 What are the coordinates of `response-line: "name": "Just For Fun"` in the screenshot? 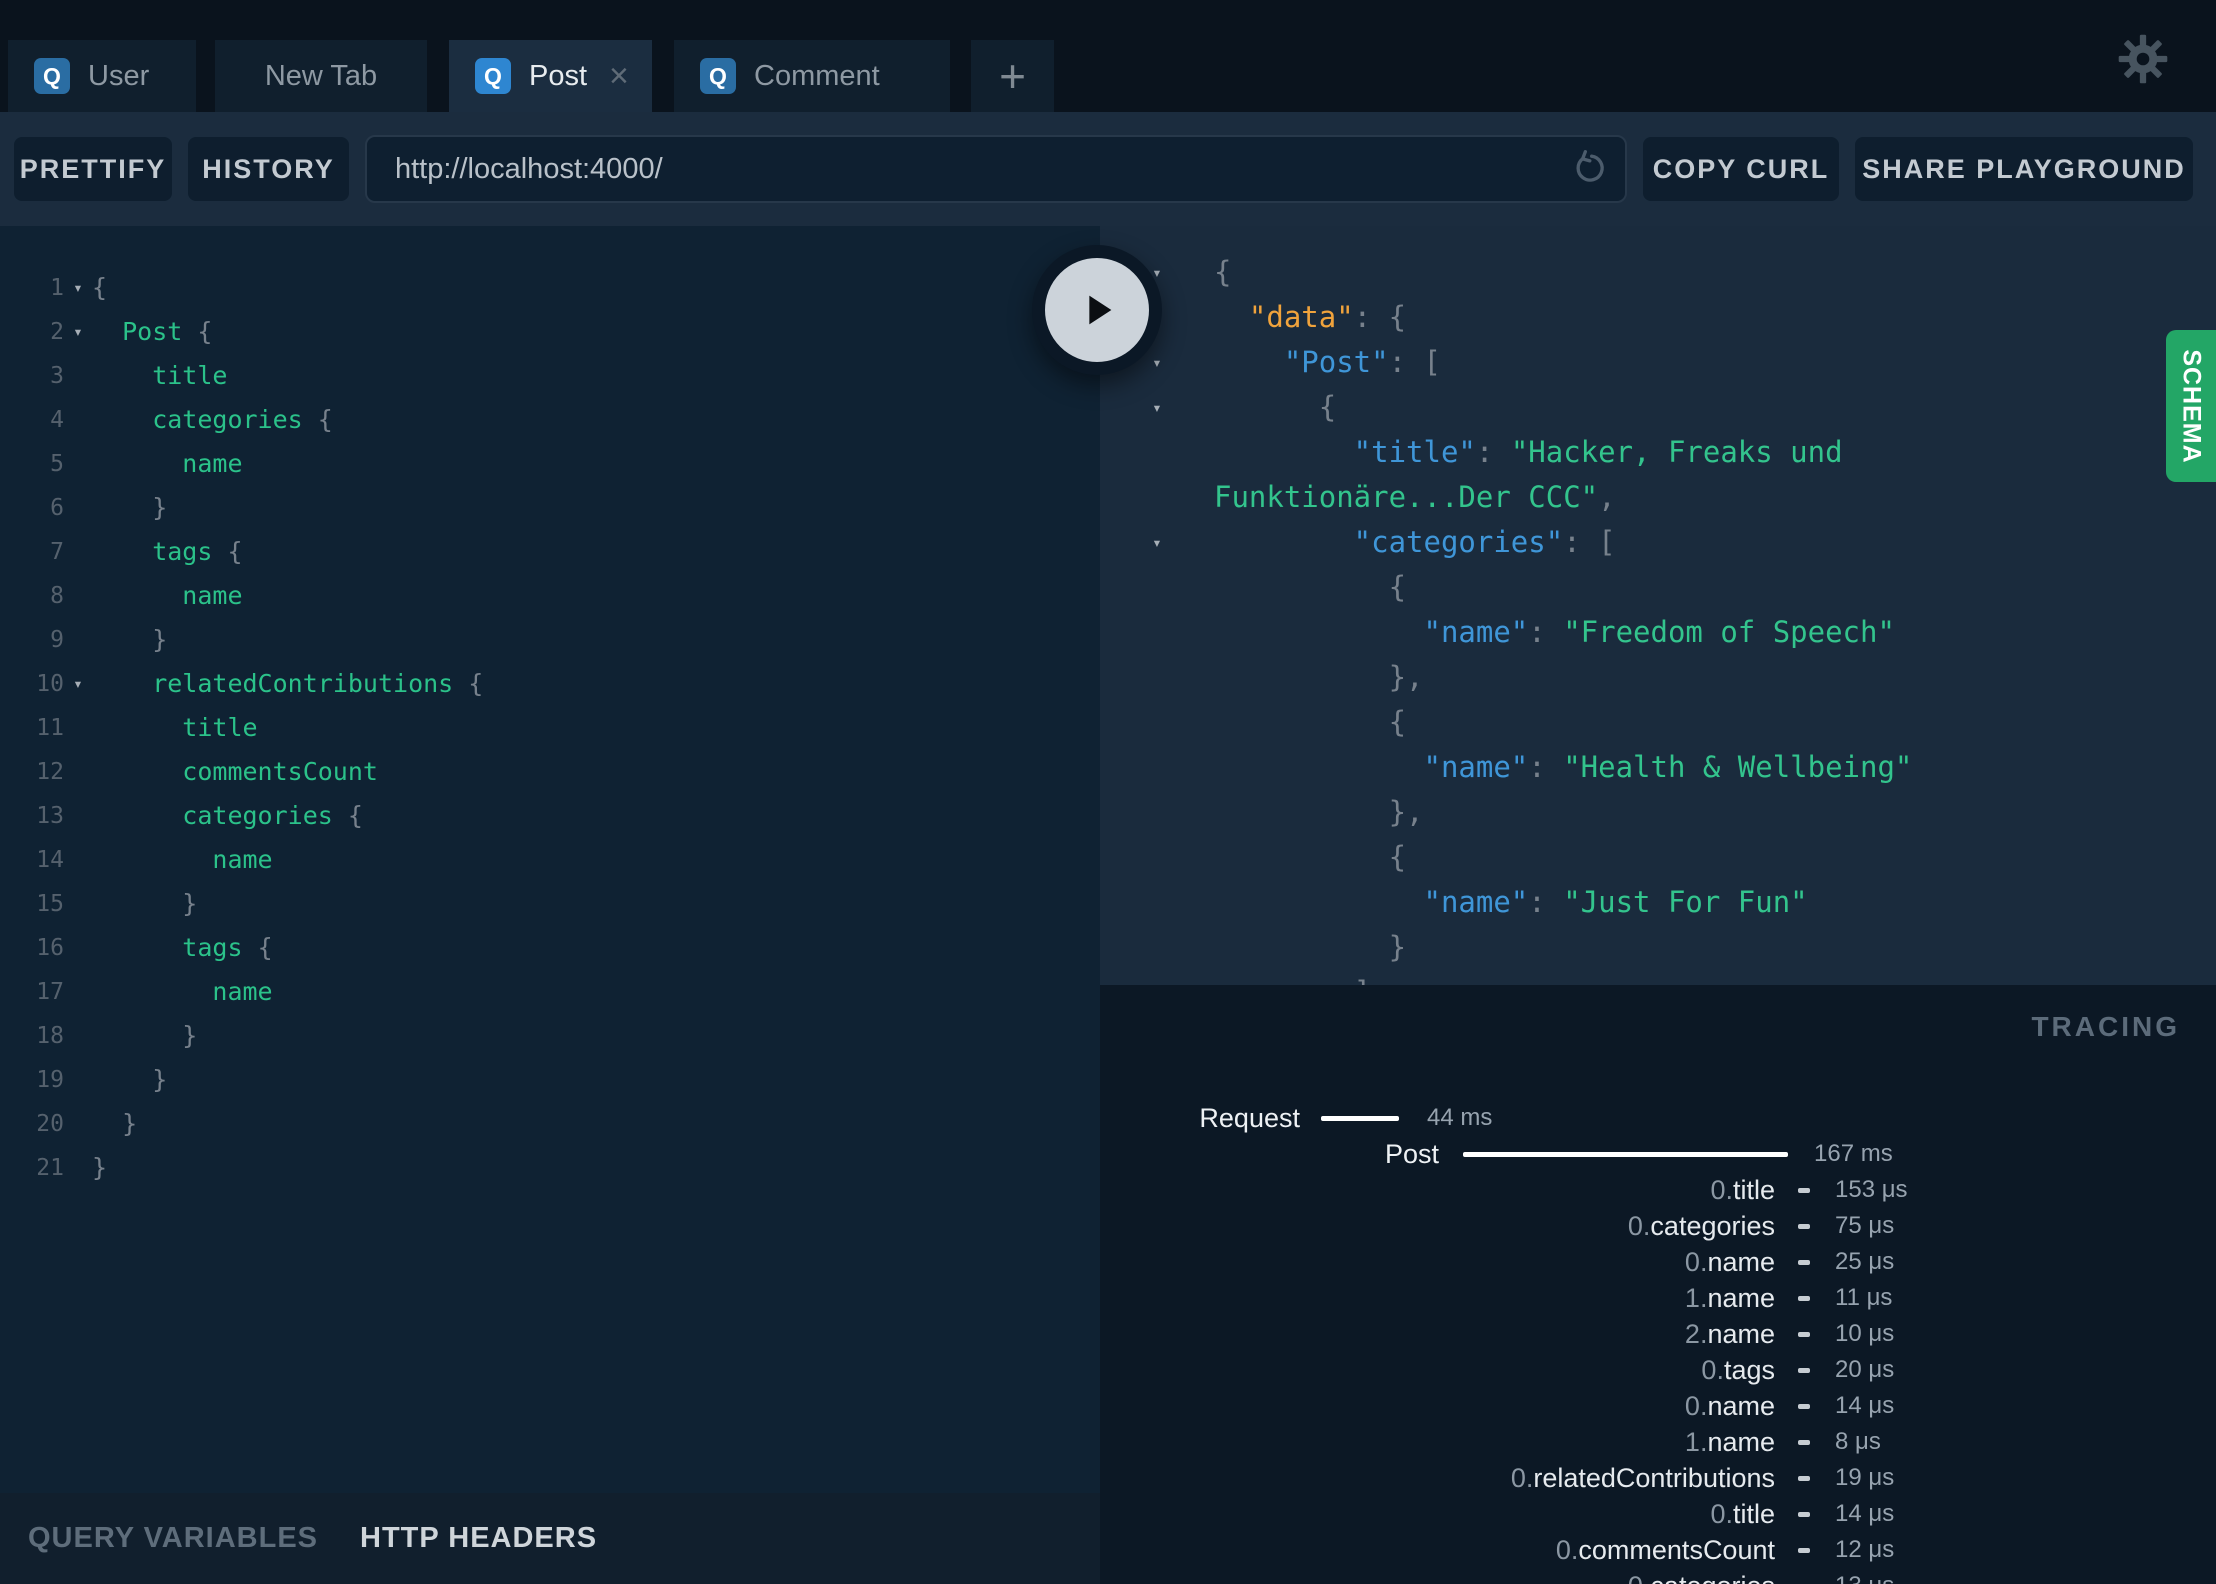 It's located at (1615, 902).